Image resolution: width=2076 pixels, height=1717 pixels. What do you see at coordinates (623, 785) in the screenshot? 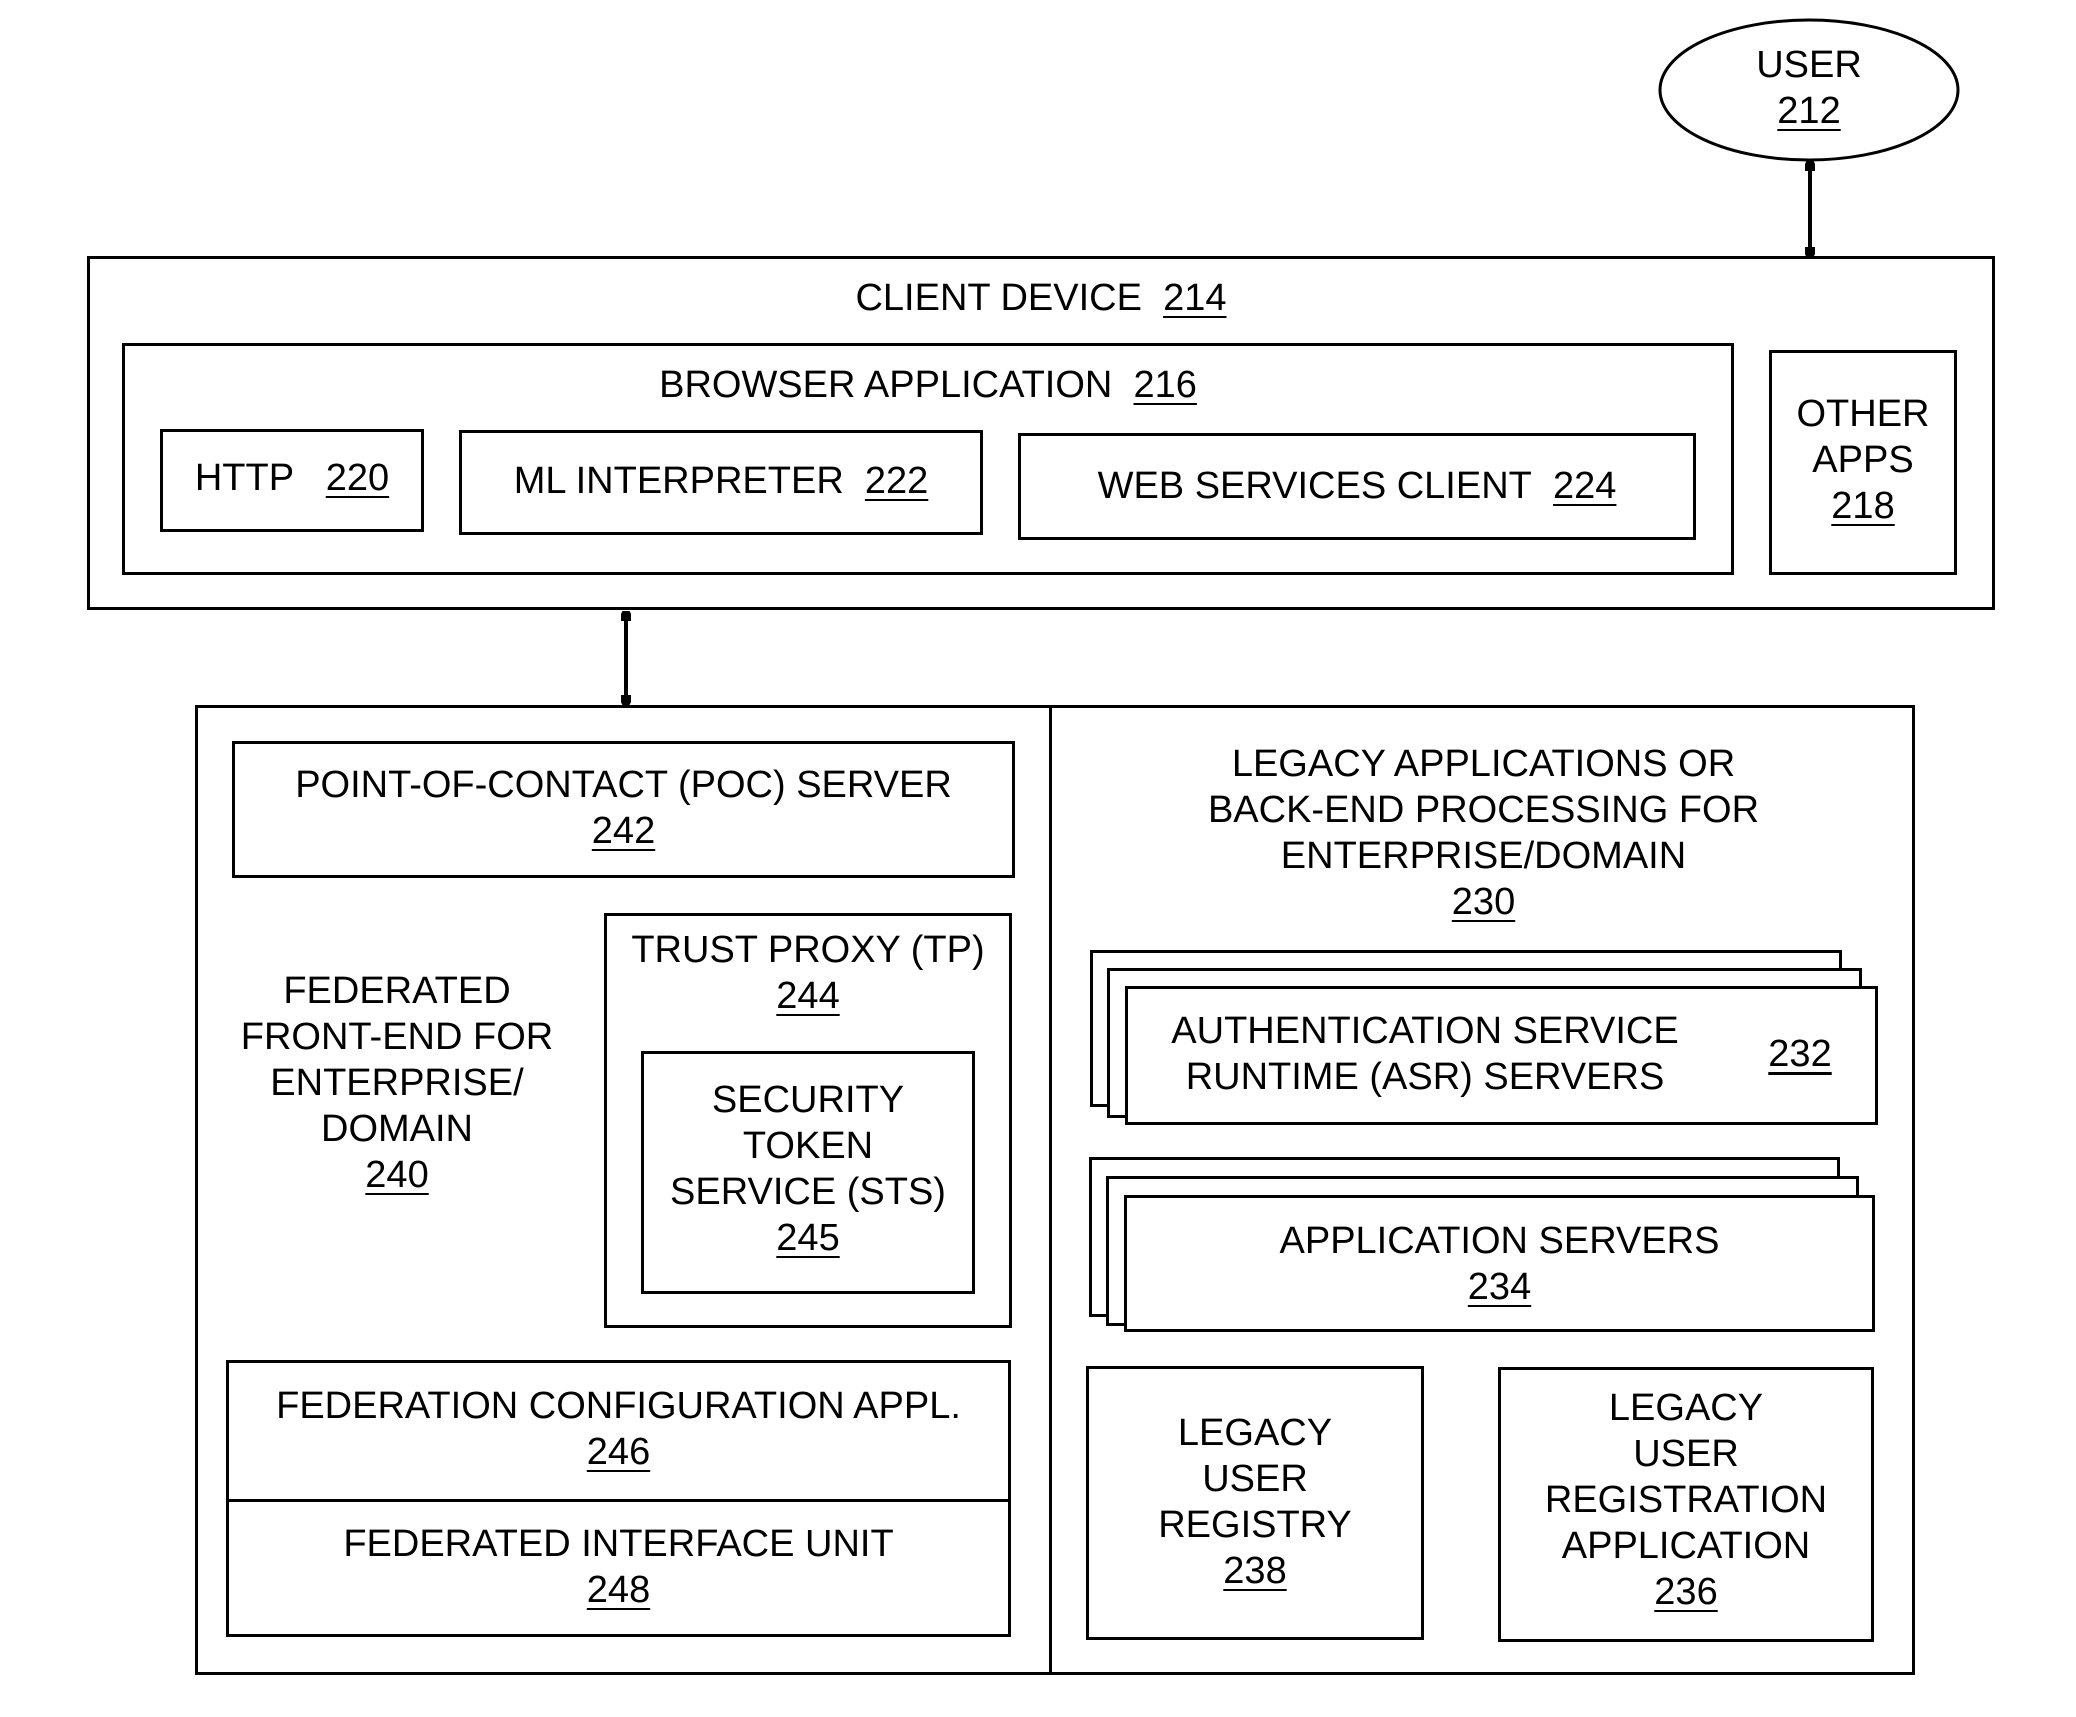
I see `poc-server-label: POINT-OF-CONTACT (POC) SERVER` at bounding box center [623, 785].